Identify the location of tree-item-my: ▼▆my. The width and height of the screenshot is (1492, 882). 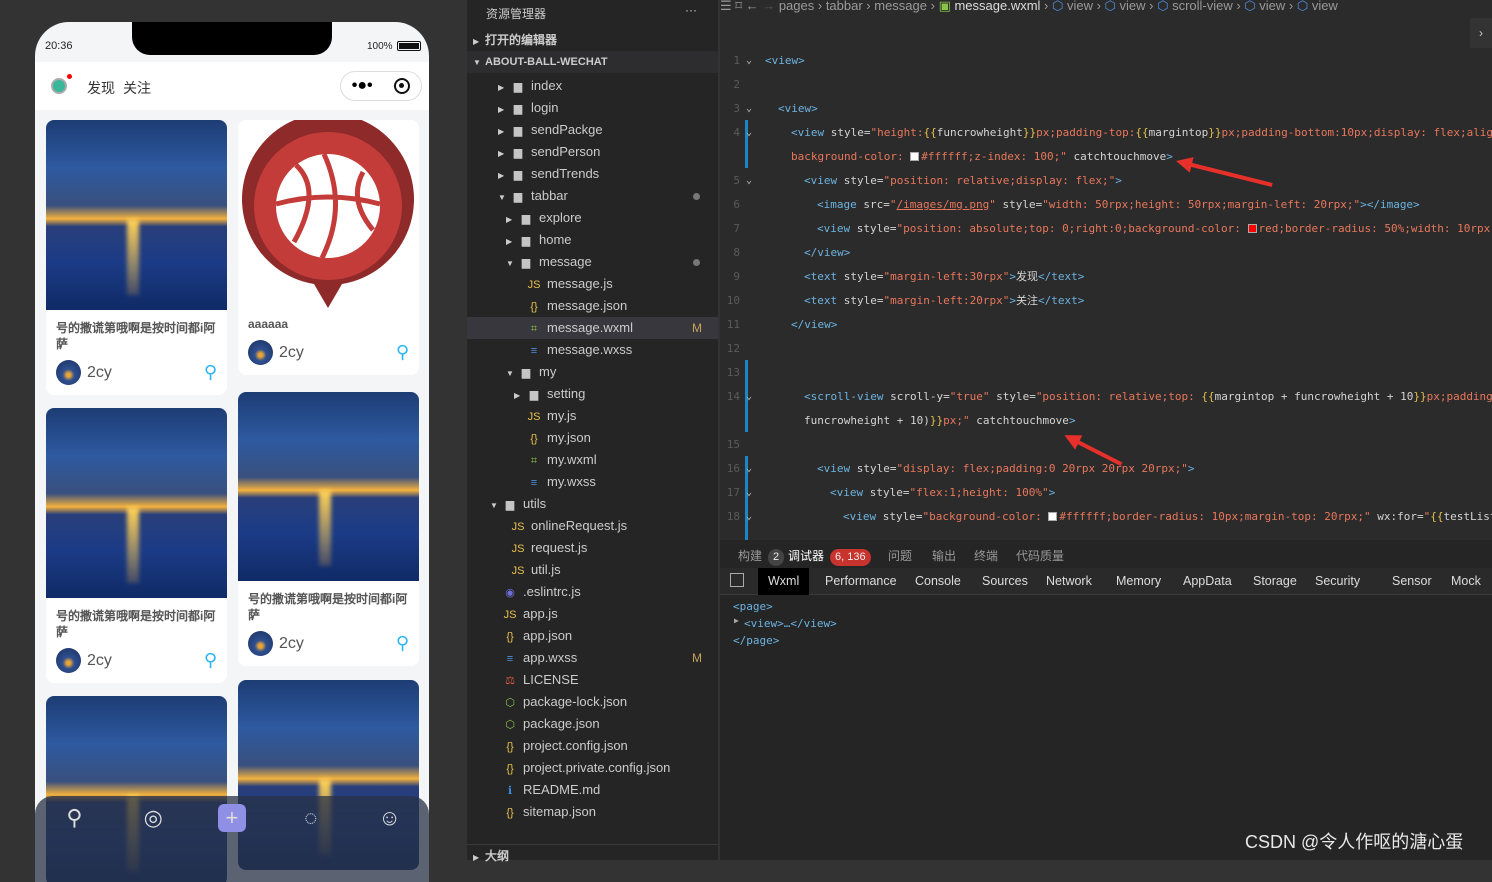
(592, 372).